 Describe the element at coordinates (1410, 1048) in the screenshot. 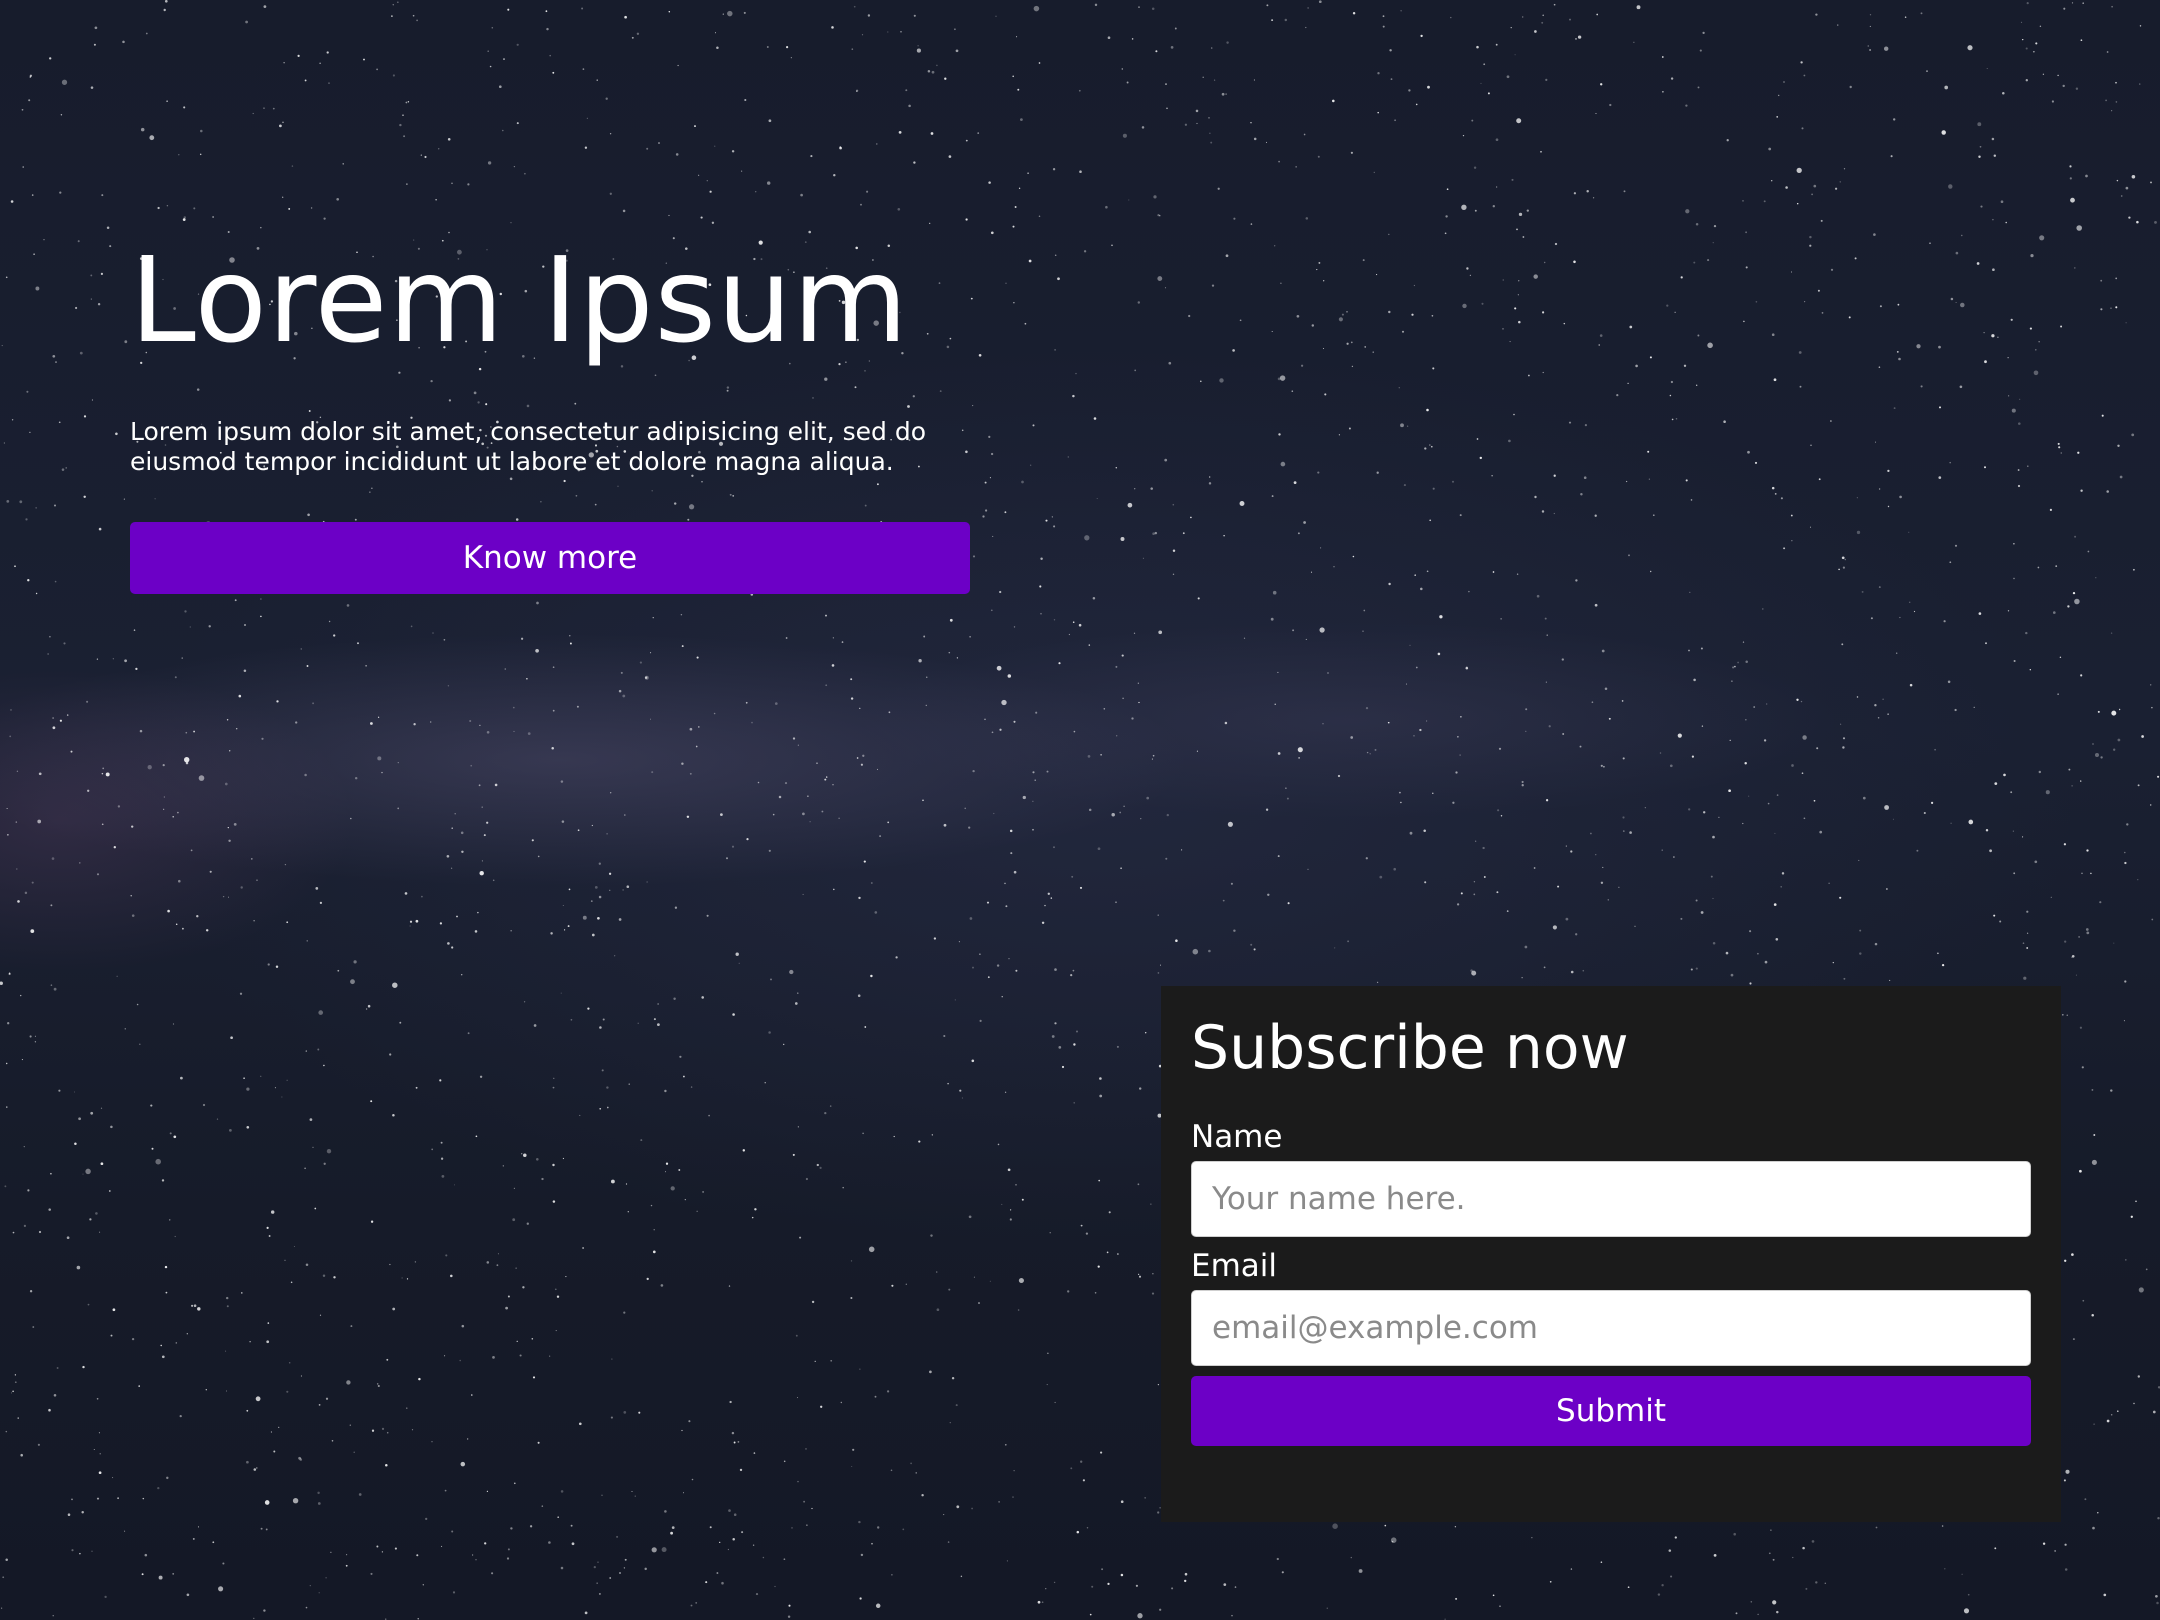

I see `subscribe-title: Subscribe now` at that location.